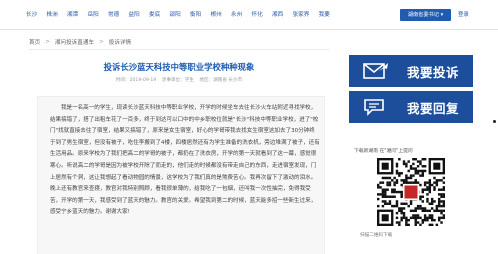  Describe the element at coordinates (195, 14) in the screenshot. I see `city-link: 衡阳` at that location.